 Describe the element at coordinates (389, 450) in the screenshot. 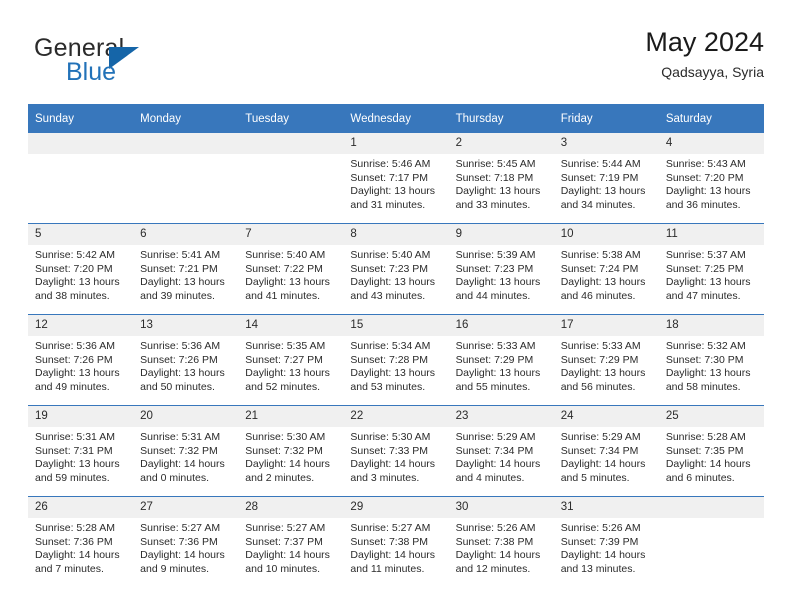

I see `sunset-text: Sunset: 7:33 PM` at that location.